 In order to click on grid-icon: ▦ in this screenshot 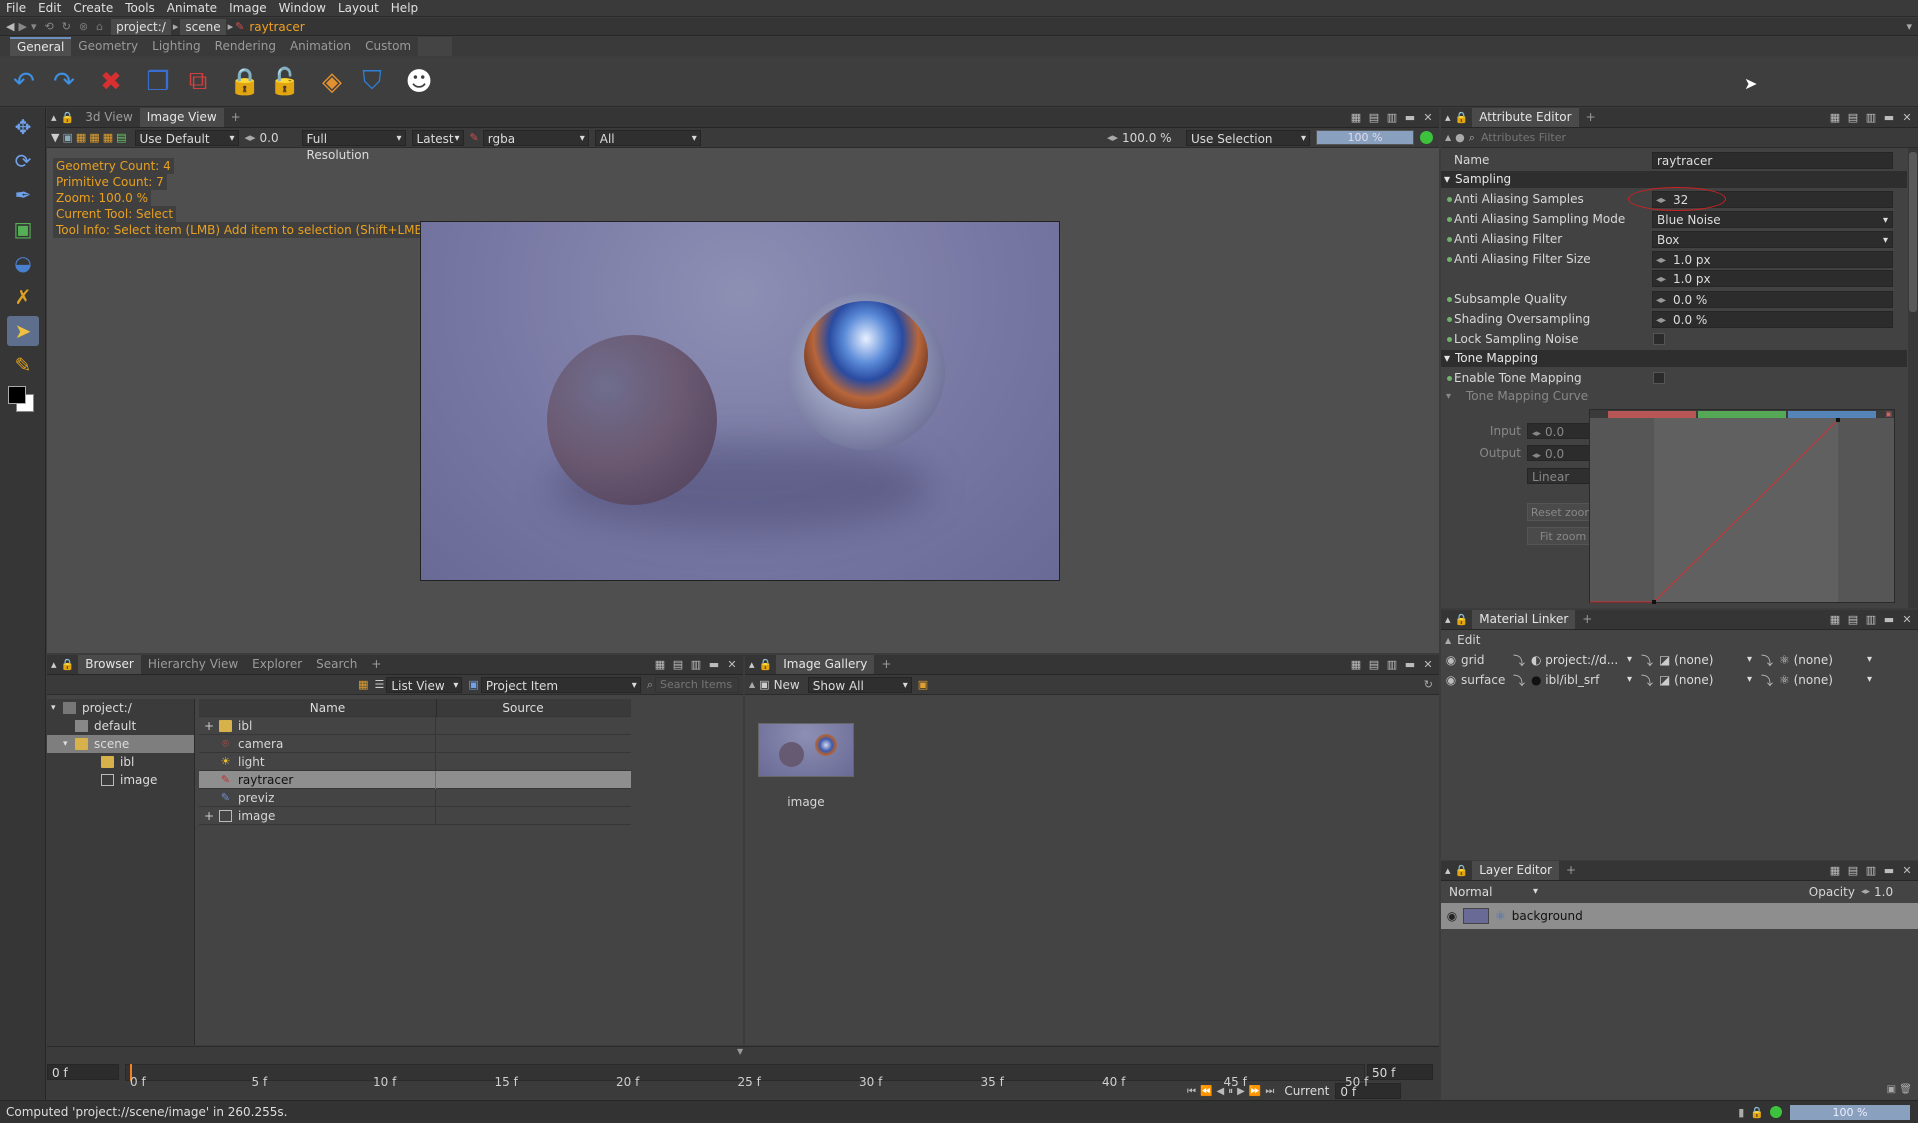, I will do `click(94, 137)`.